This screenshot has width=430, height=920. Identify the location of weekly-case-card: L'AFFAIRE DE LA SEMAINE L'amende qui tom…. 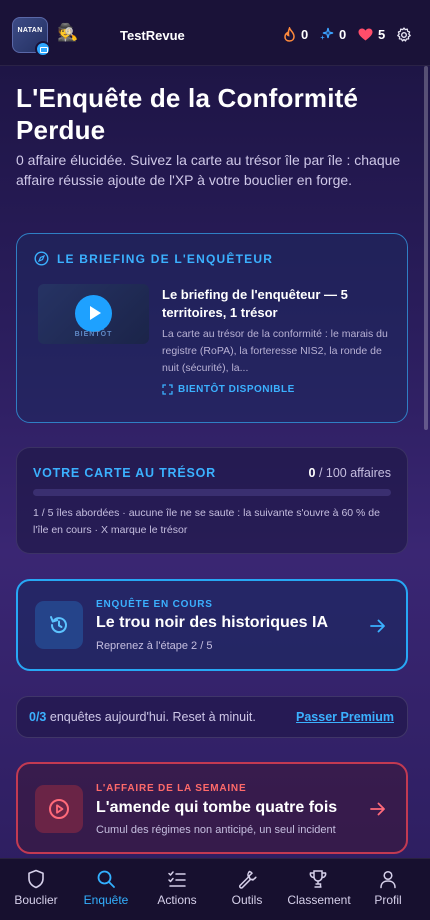
(212, 808).